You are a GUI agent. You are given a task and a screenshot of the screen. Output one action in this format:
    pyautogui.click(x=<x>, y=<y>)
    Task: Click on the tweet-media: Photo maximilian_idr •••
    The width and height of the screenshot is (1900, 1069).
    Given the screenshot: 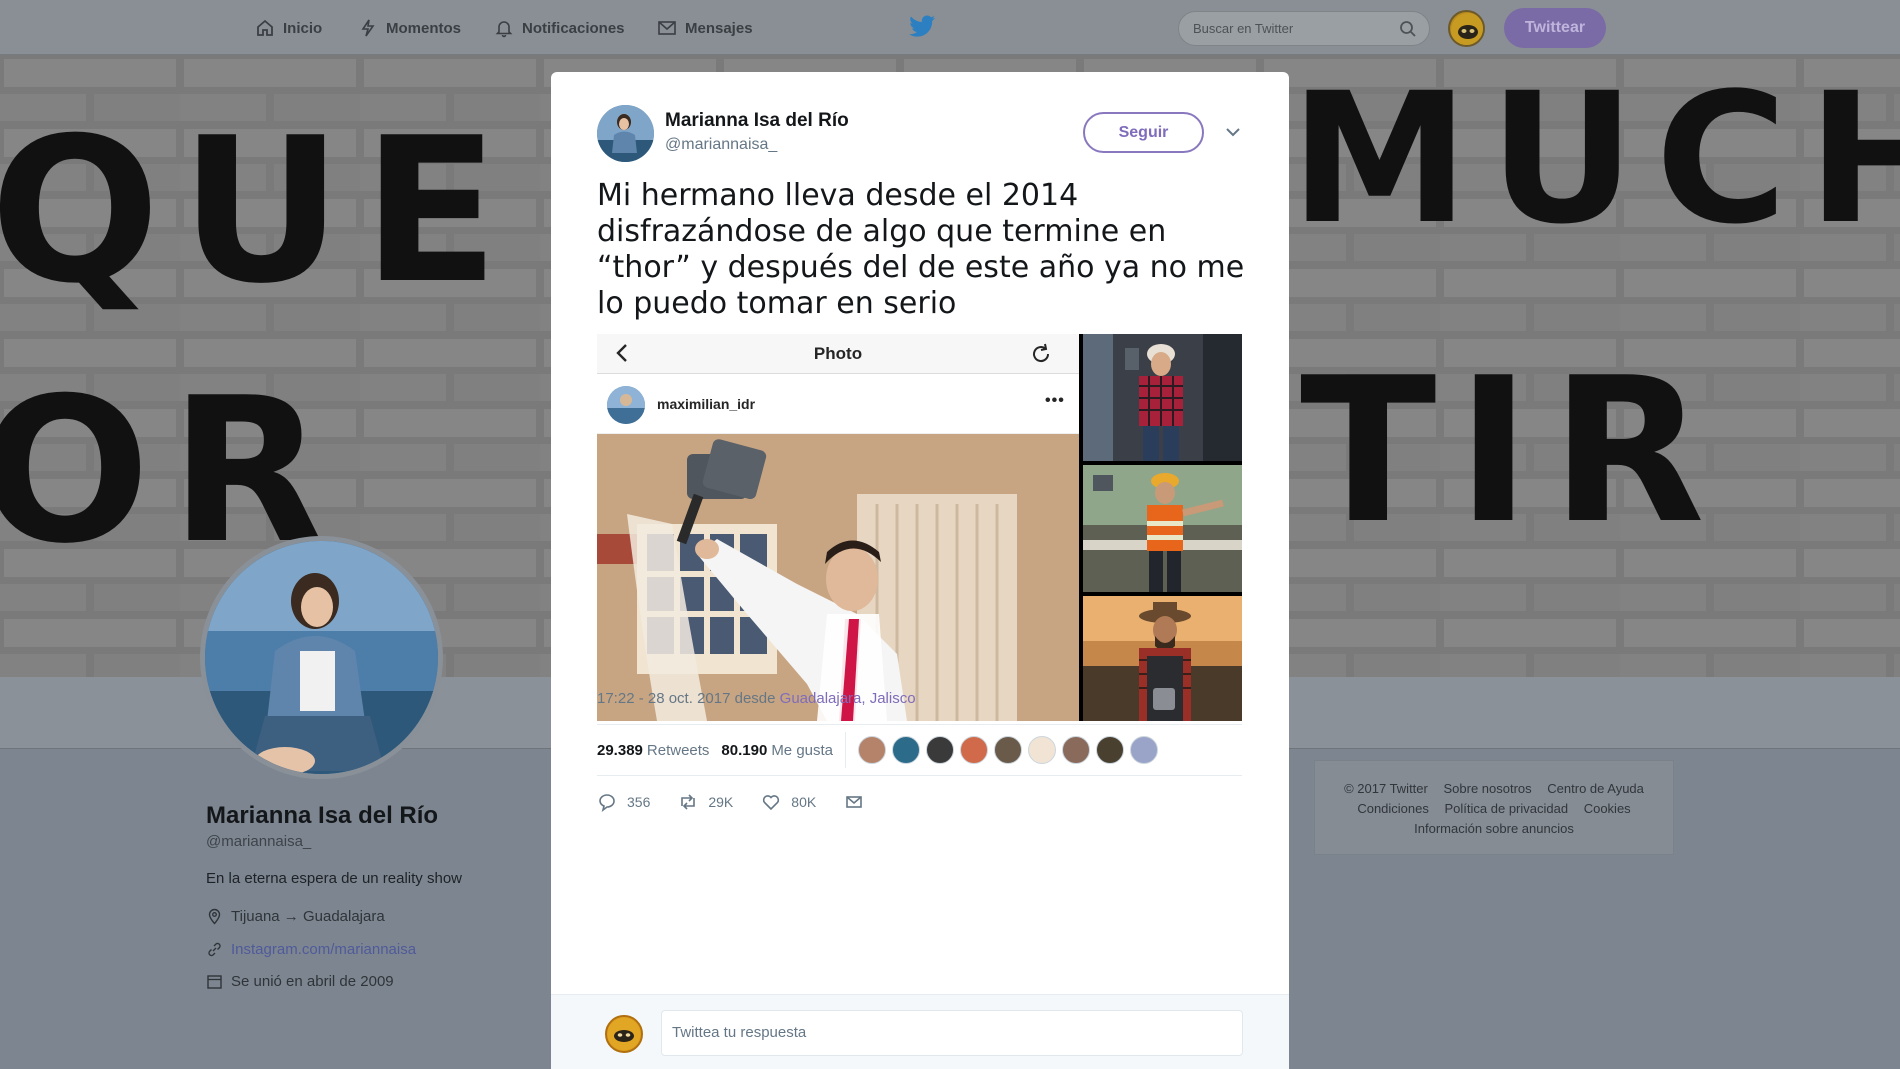 What is the action you would take?
    pyautogui.click(x=919, y=527)
    